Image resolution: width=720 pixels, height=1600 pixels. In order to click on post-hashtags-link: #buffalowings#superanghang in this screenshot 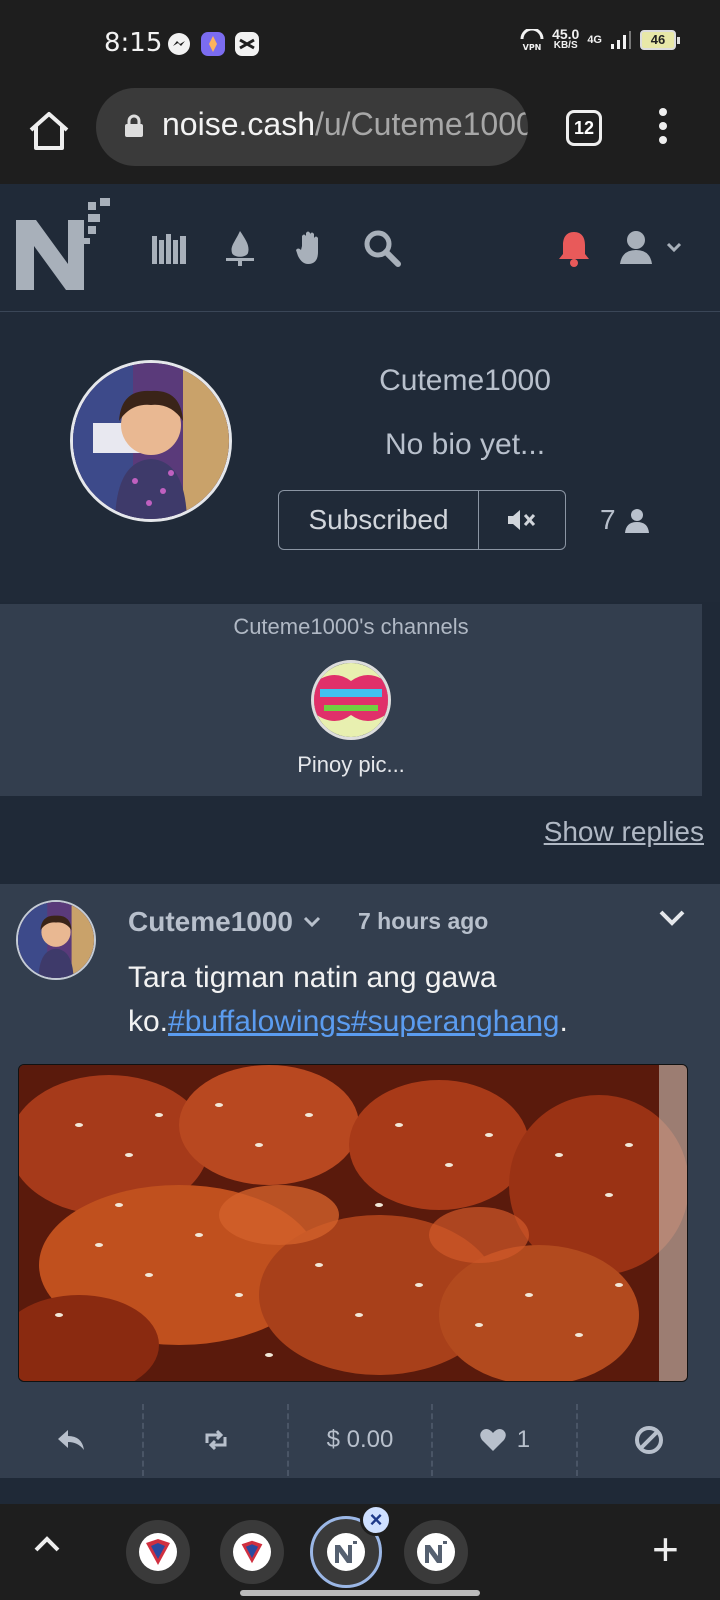, I will do `click(363, 1021)`.